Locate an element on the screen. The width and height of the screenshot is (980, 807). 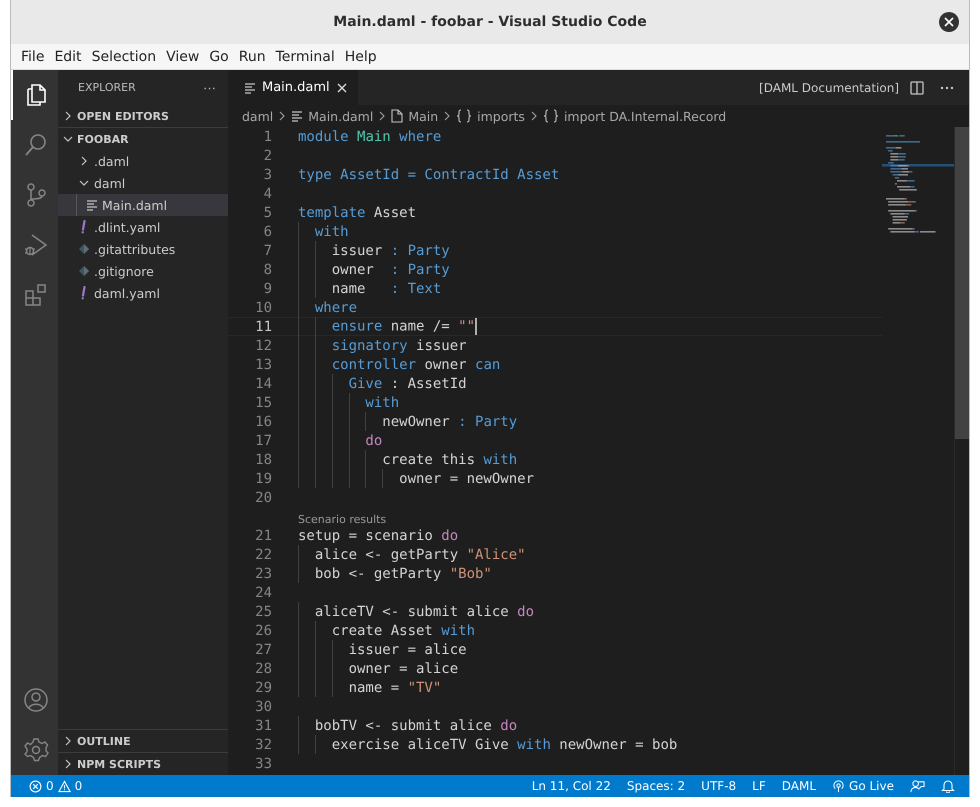
close-button is located at coordinates (949, 22).